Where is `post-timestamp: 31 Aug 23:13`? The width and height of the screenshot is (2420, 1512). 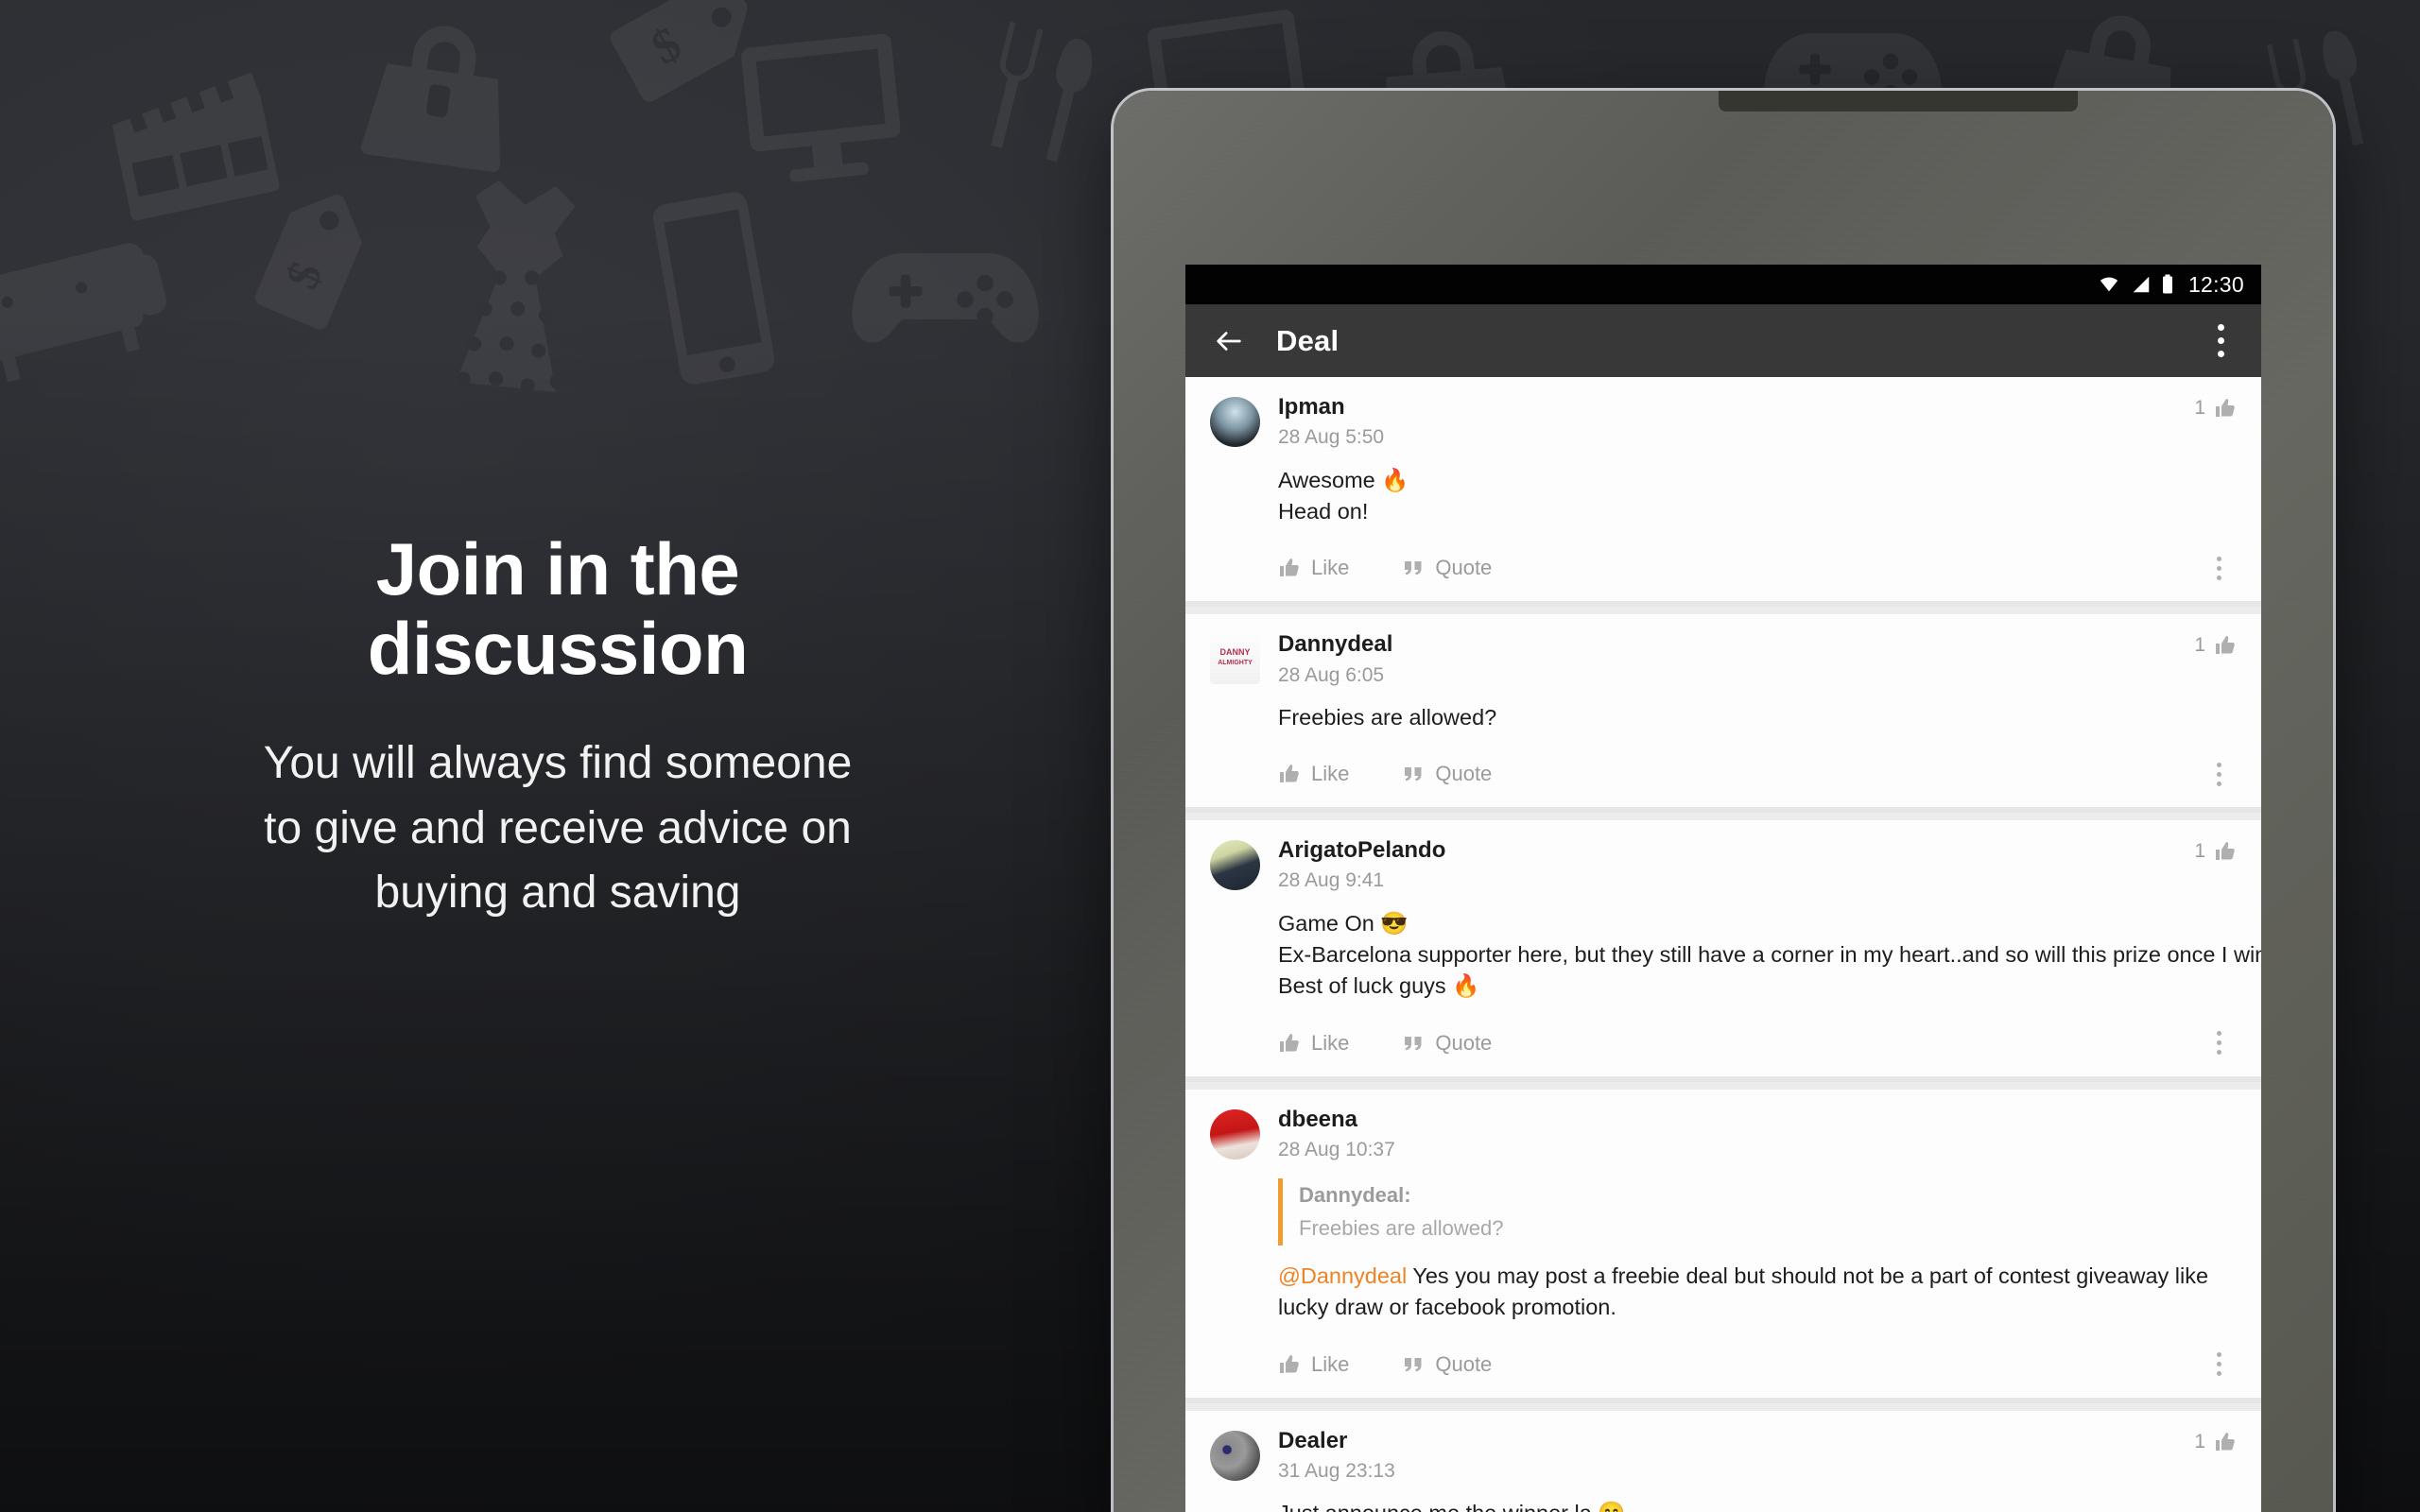
post-timestamp: 31 Aug 23:13 is located at coordinates (1336, 1471).